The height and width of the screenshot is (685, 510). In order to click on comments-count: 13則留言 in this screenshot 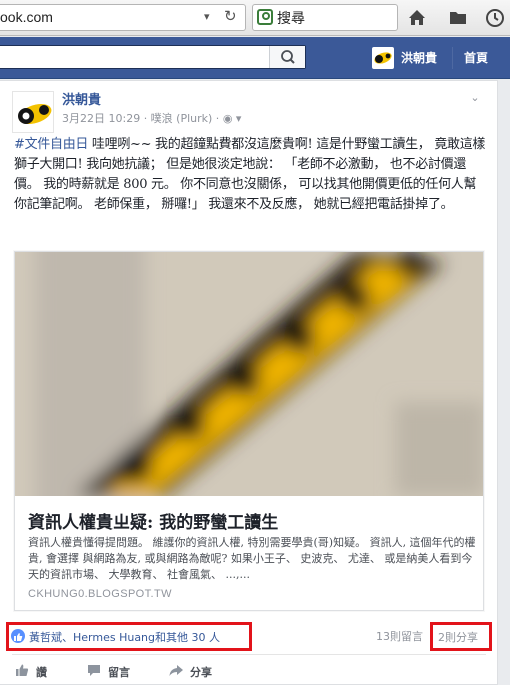, I will do `click(399, 636)`.